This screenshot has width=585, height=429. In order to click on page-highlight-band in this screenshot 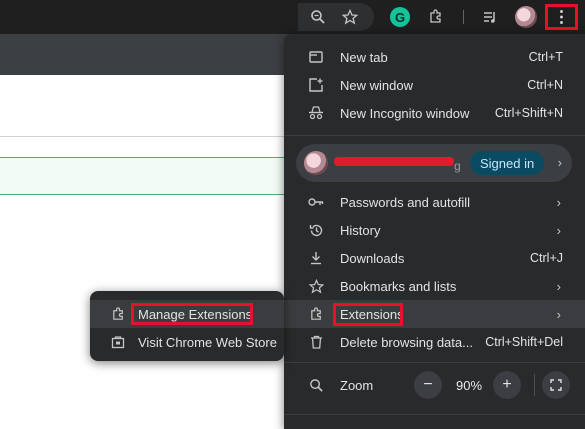, I will do `click(150, 176)`.